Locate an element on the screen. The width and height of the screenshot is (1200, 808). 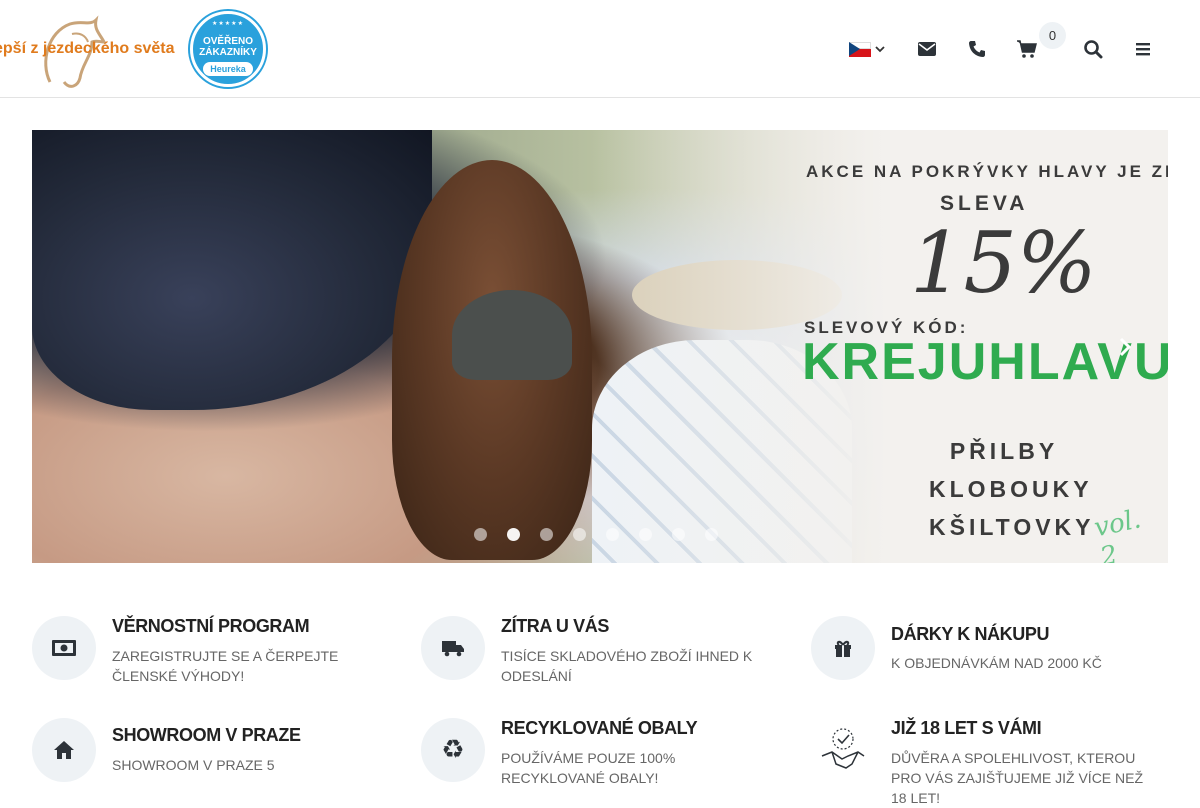
promo-item: KLOBOUKY is located at coordinates (1011, 489).